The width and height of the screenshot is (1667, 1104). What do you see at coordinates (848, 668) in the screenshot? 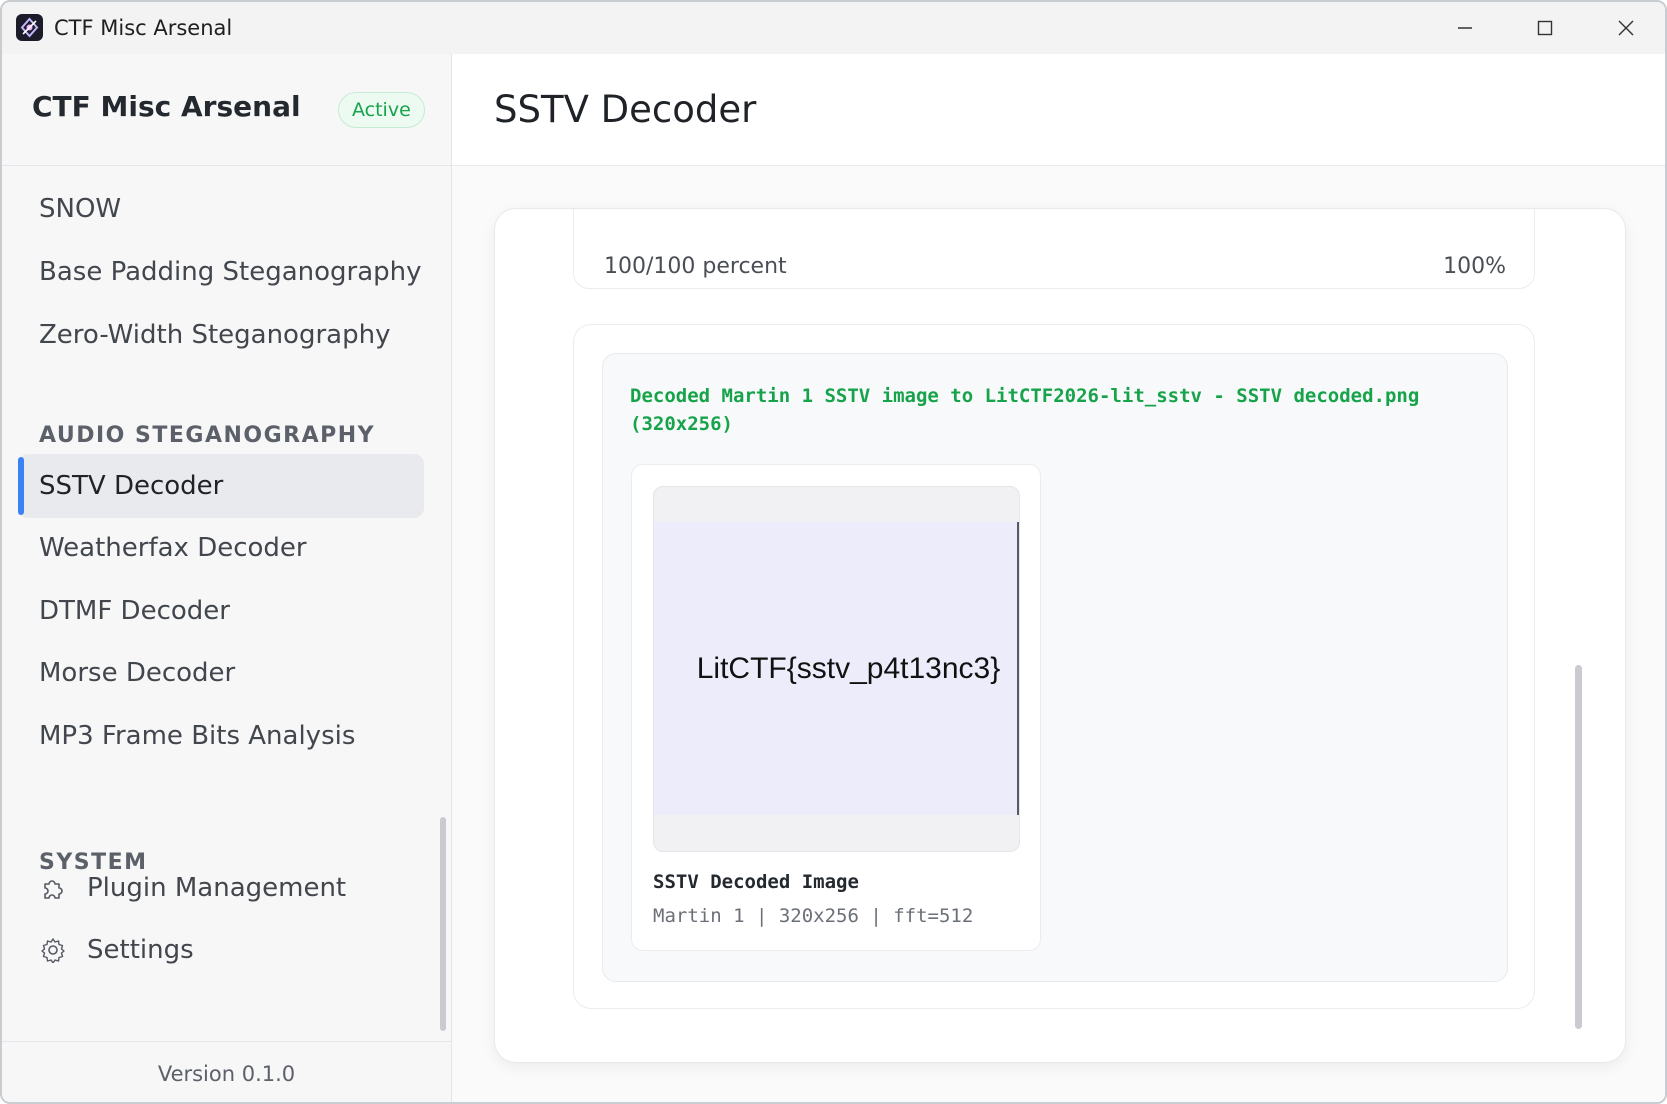
I see `decoded-flag-text: LitCTF{sstv_p4t13nc3}` at bounding box center [848, 668].